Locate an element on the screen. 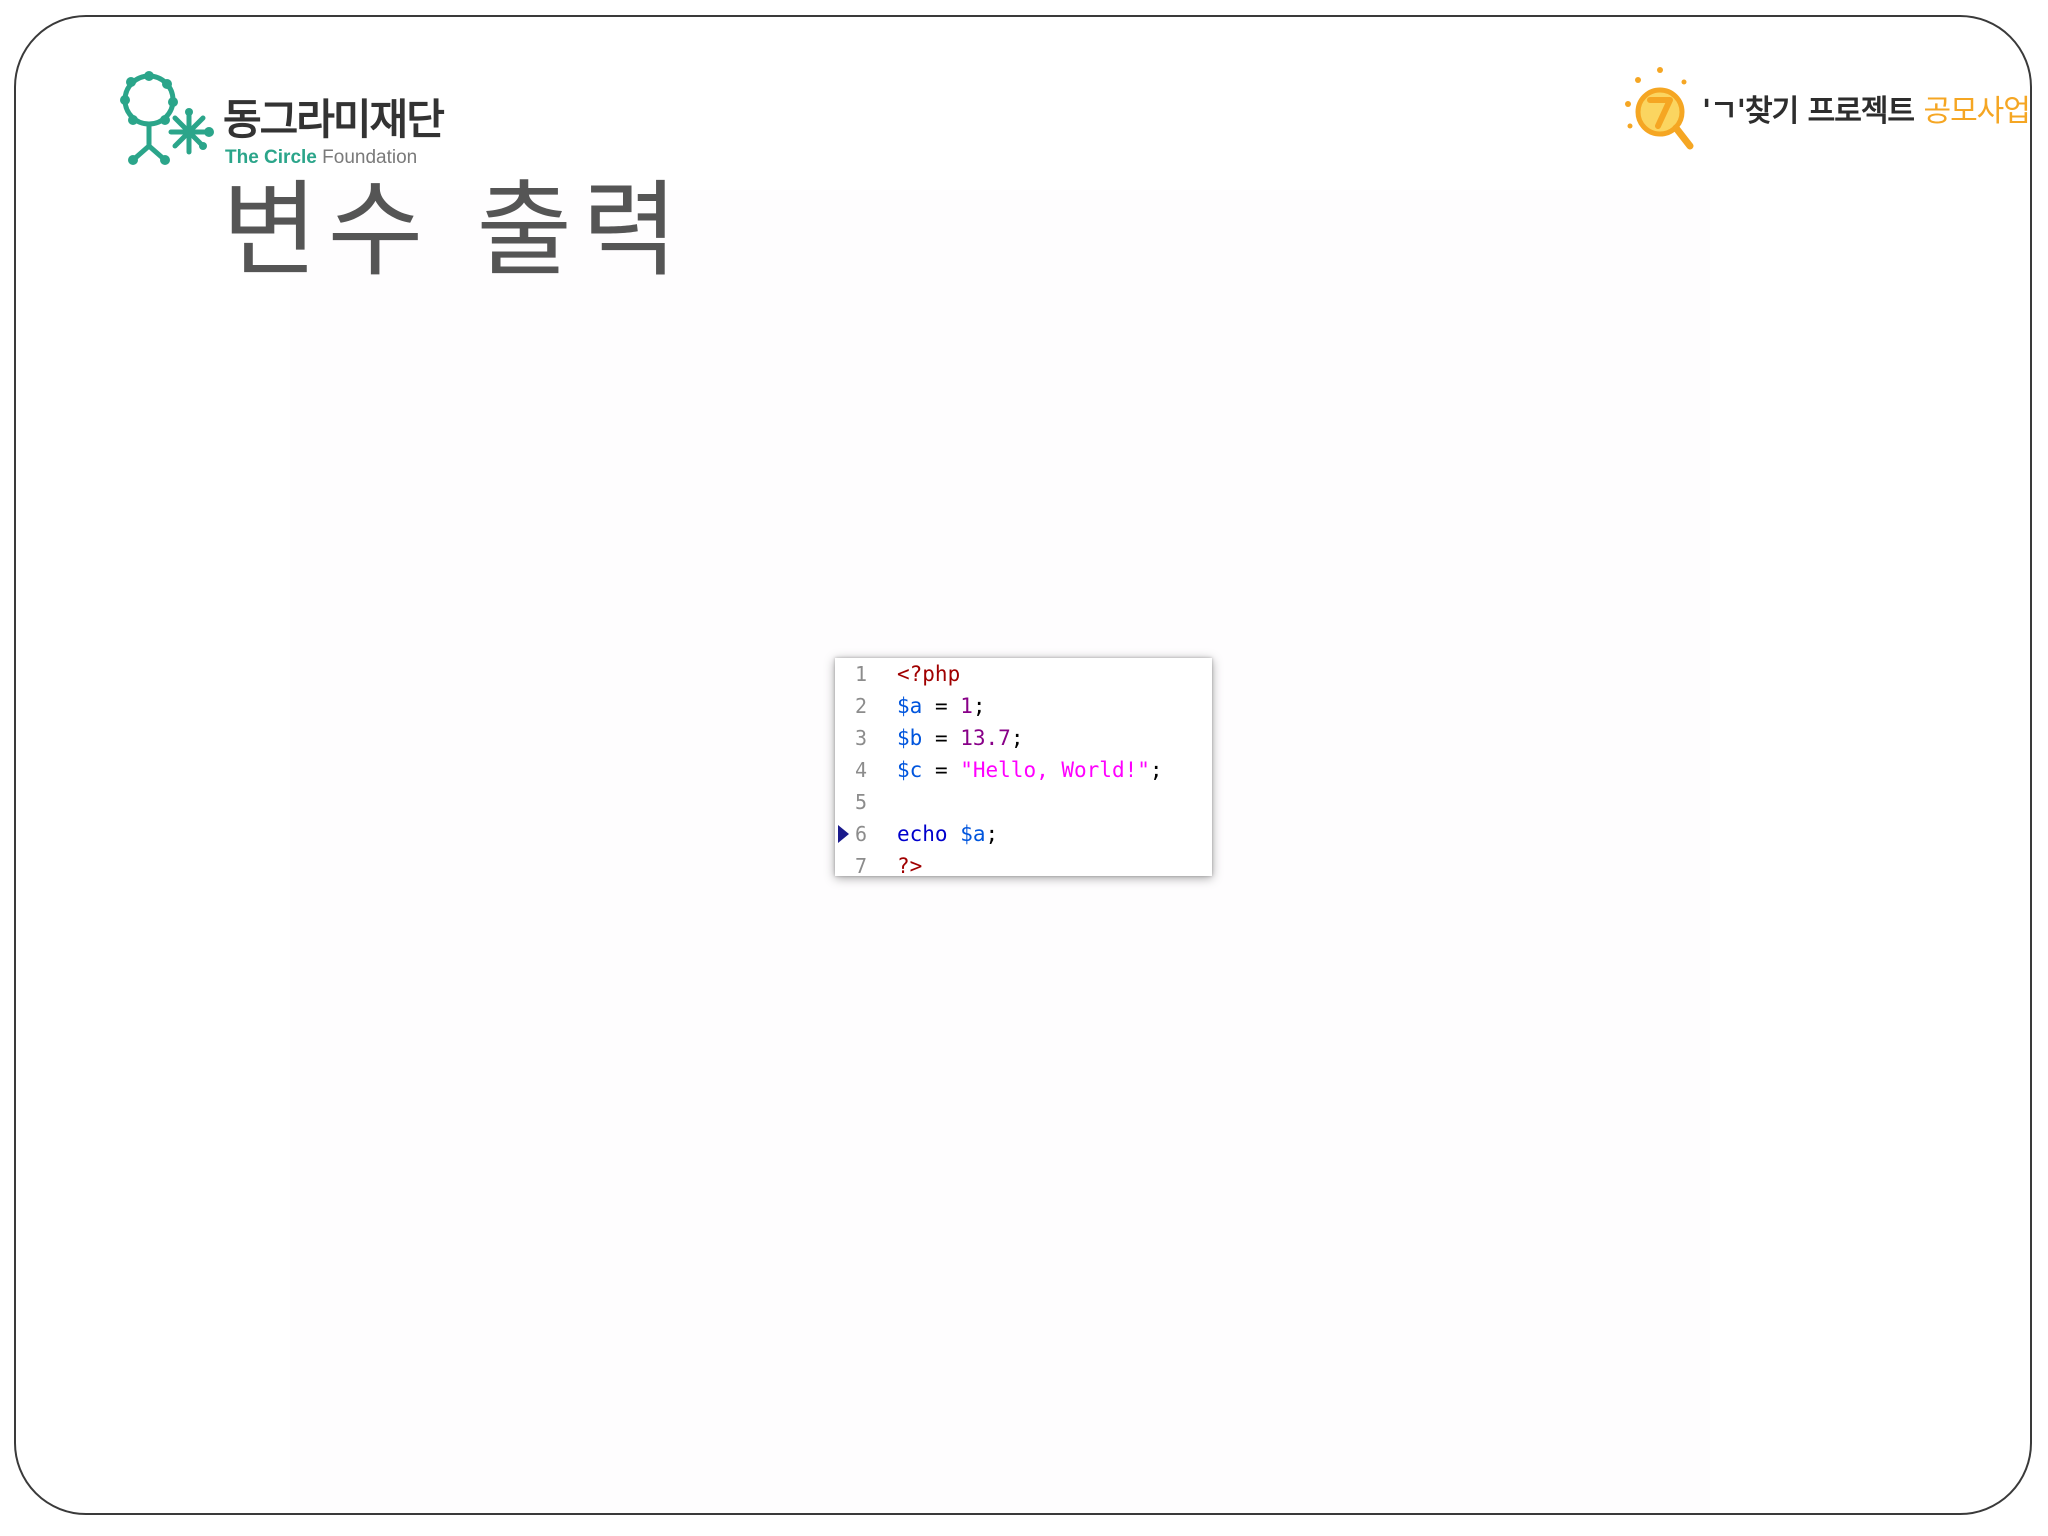 This screenshot has height=1536, width=2048. line-number: 1 is located at coordinates (861, 674).